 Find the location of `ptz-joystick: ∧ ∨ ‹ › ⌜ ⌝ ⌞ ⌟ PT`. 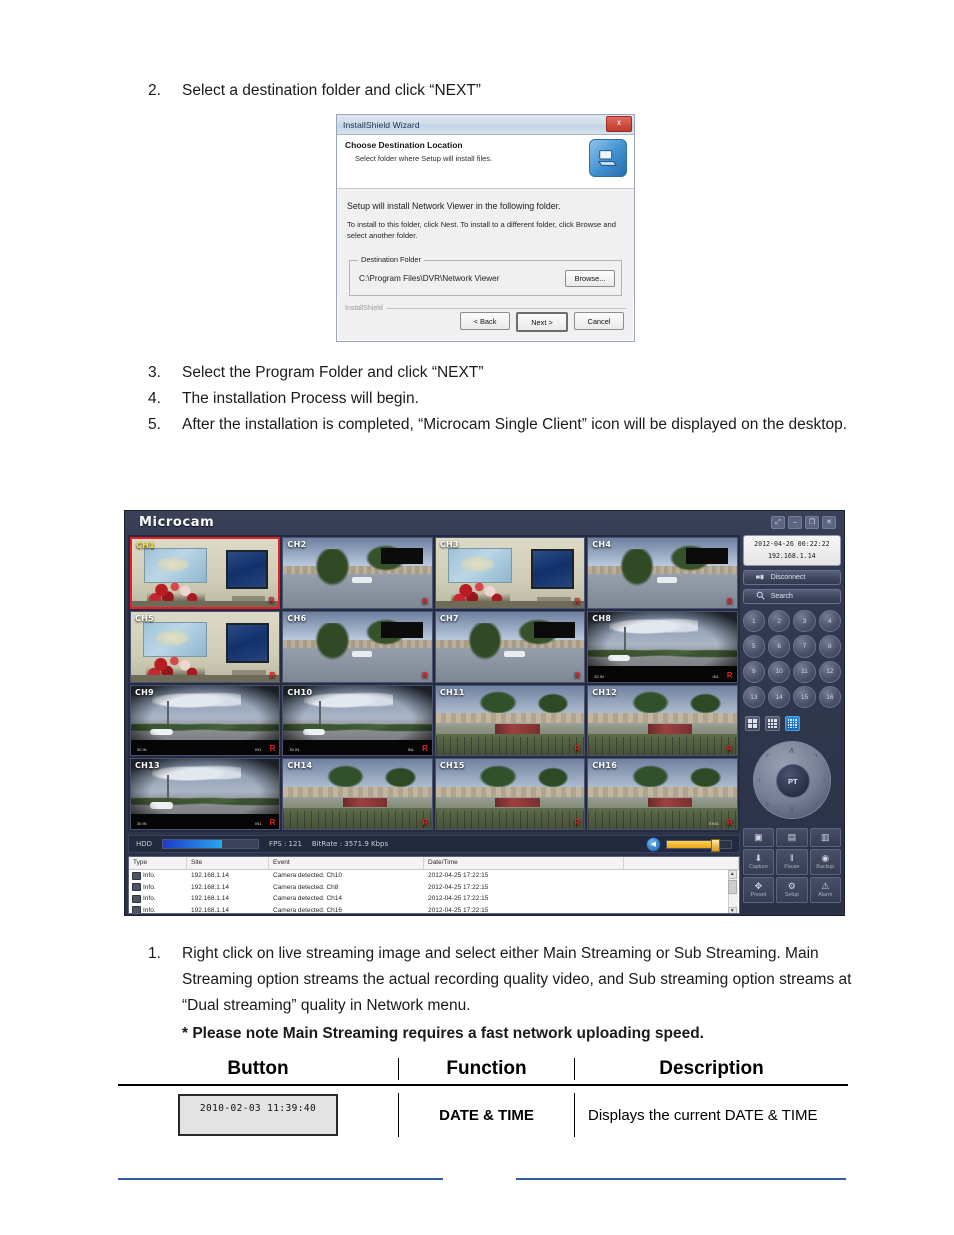

ptz-joystick: ∧ ∨ ‹ › ⌜ ⌝ ⌞ ⌟ PT is located at coordinates (791, 780).